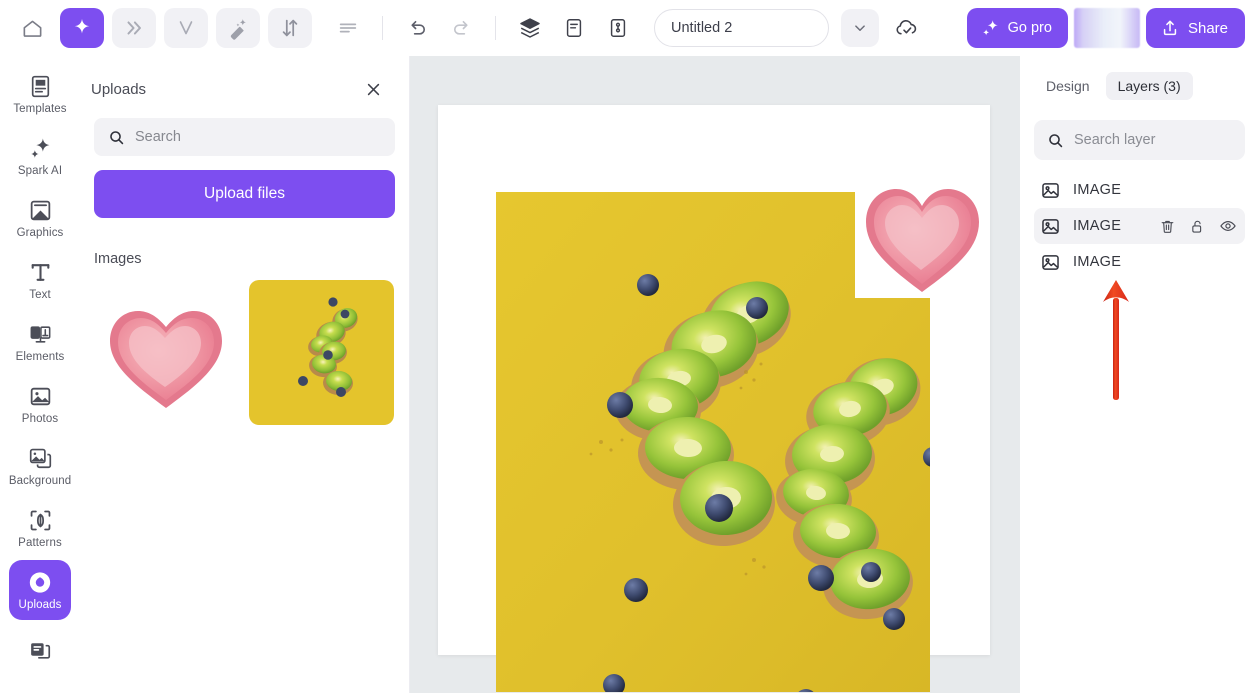 The width and height of the screenshot is (1259, 693). I want to click on document-title-group, so click(789, 28).